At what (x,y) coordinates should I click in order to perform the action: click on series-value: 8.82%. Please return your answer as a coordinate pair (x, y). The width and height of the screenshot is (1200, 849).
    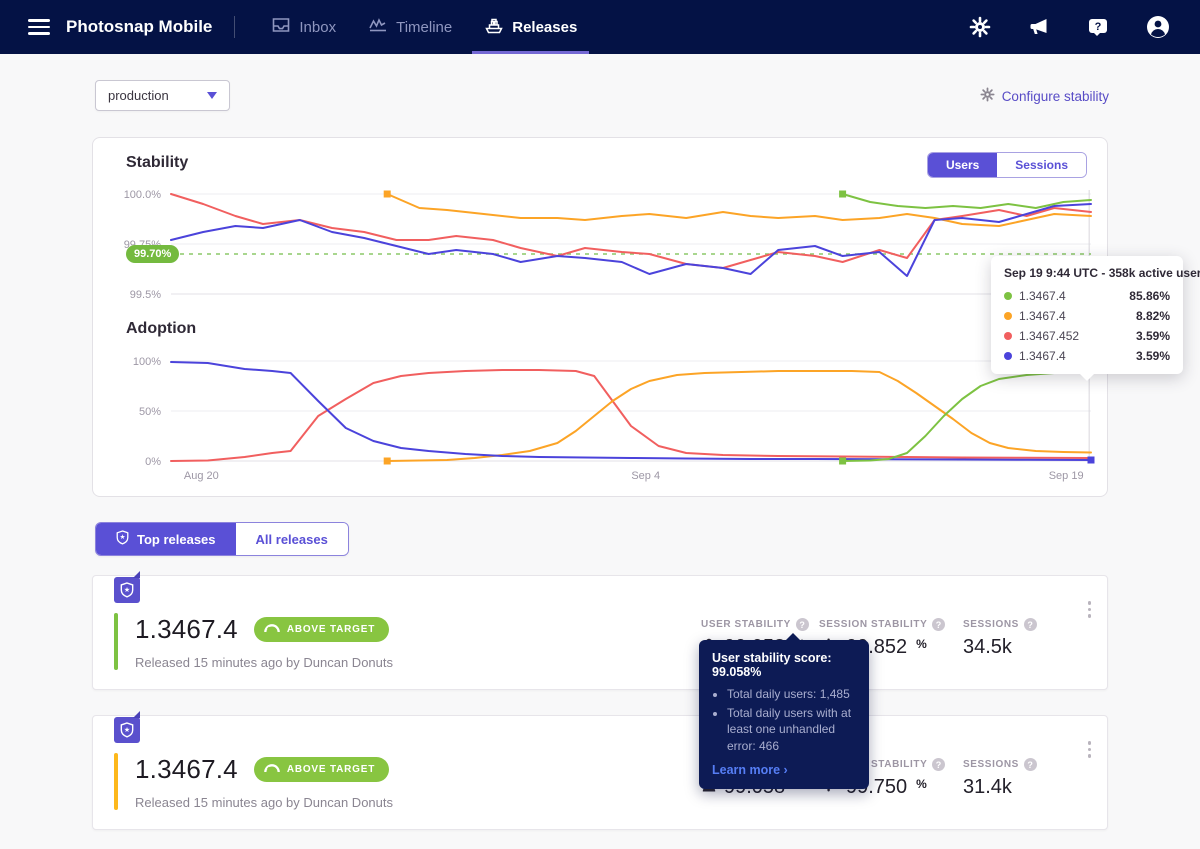
    Looking at the image, I should click on (1152, 316).